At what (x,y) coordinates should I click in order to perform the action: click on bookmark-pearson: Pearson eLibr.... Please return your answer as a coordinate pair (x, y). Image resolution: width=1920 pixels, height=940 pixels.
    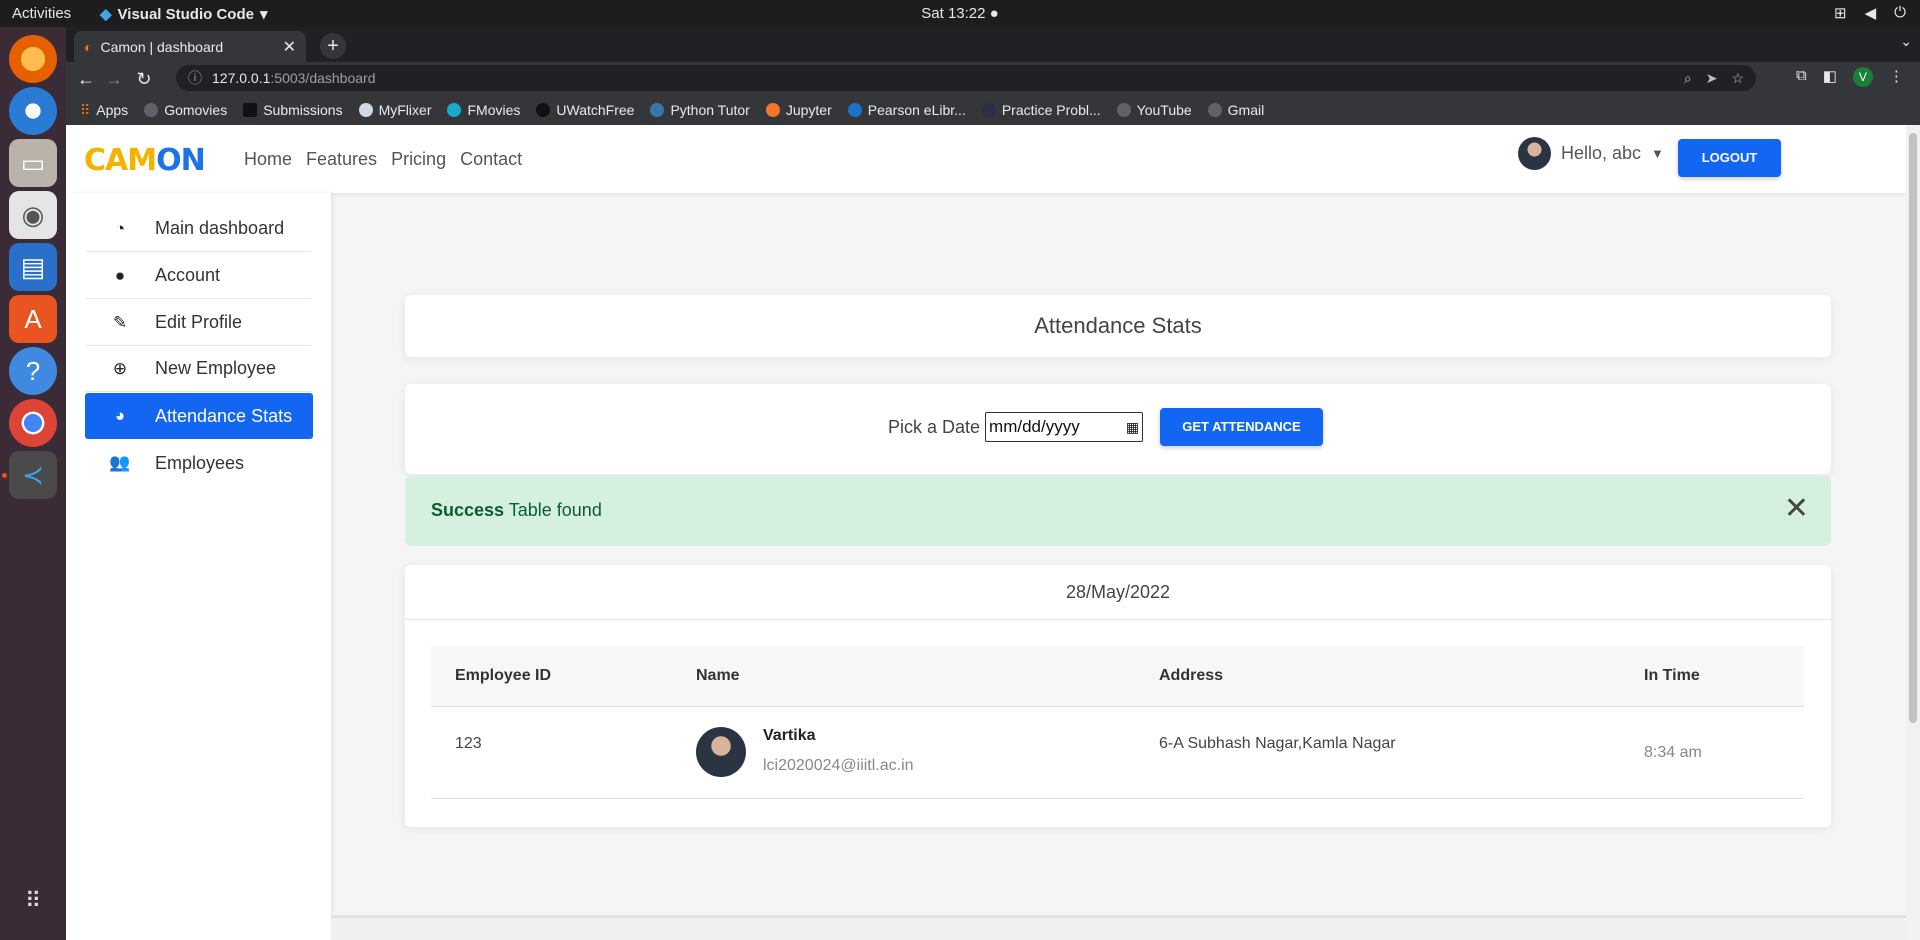
    Looking at the image, I should click on (906, 110).